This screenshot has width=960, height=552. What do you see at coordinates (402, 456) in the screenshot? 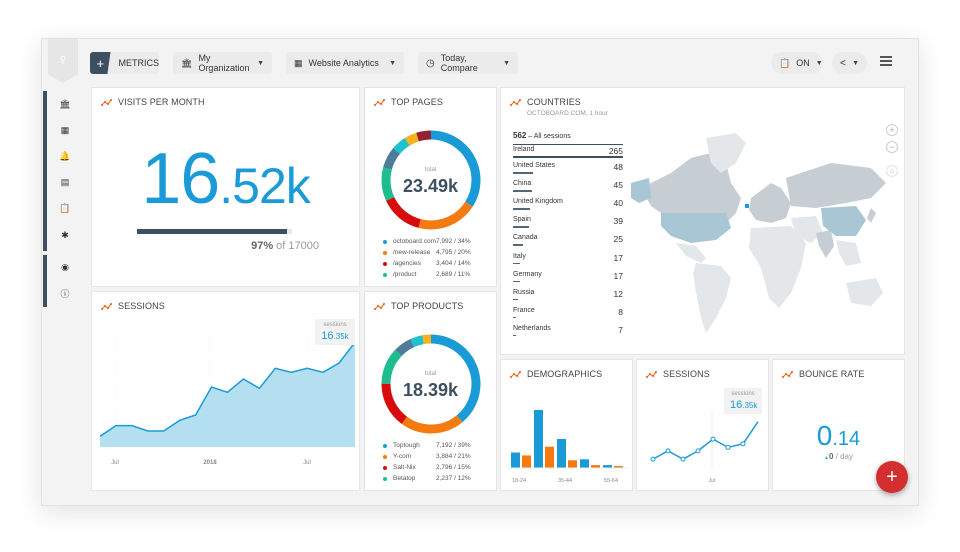
I see `legend-name: Y-com` at bounding box center [402, 456].